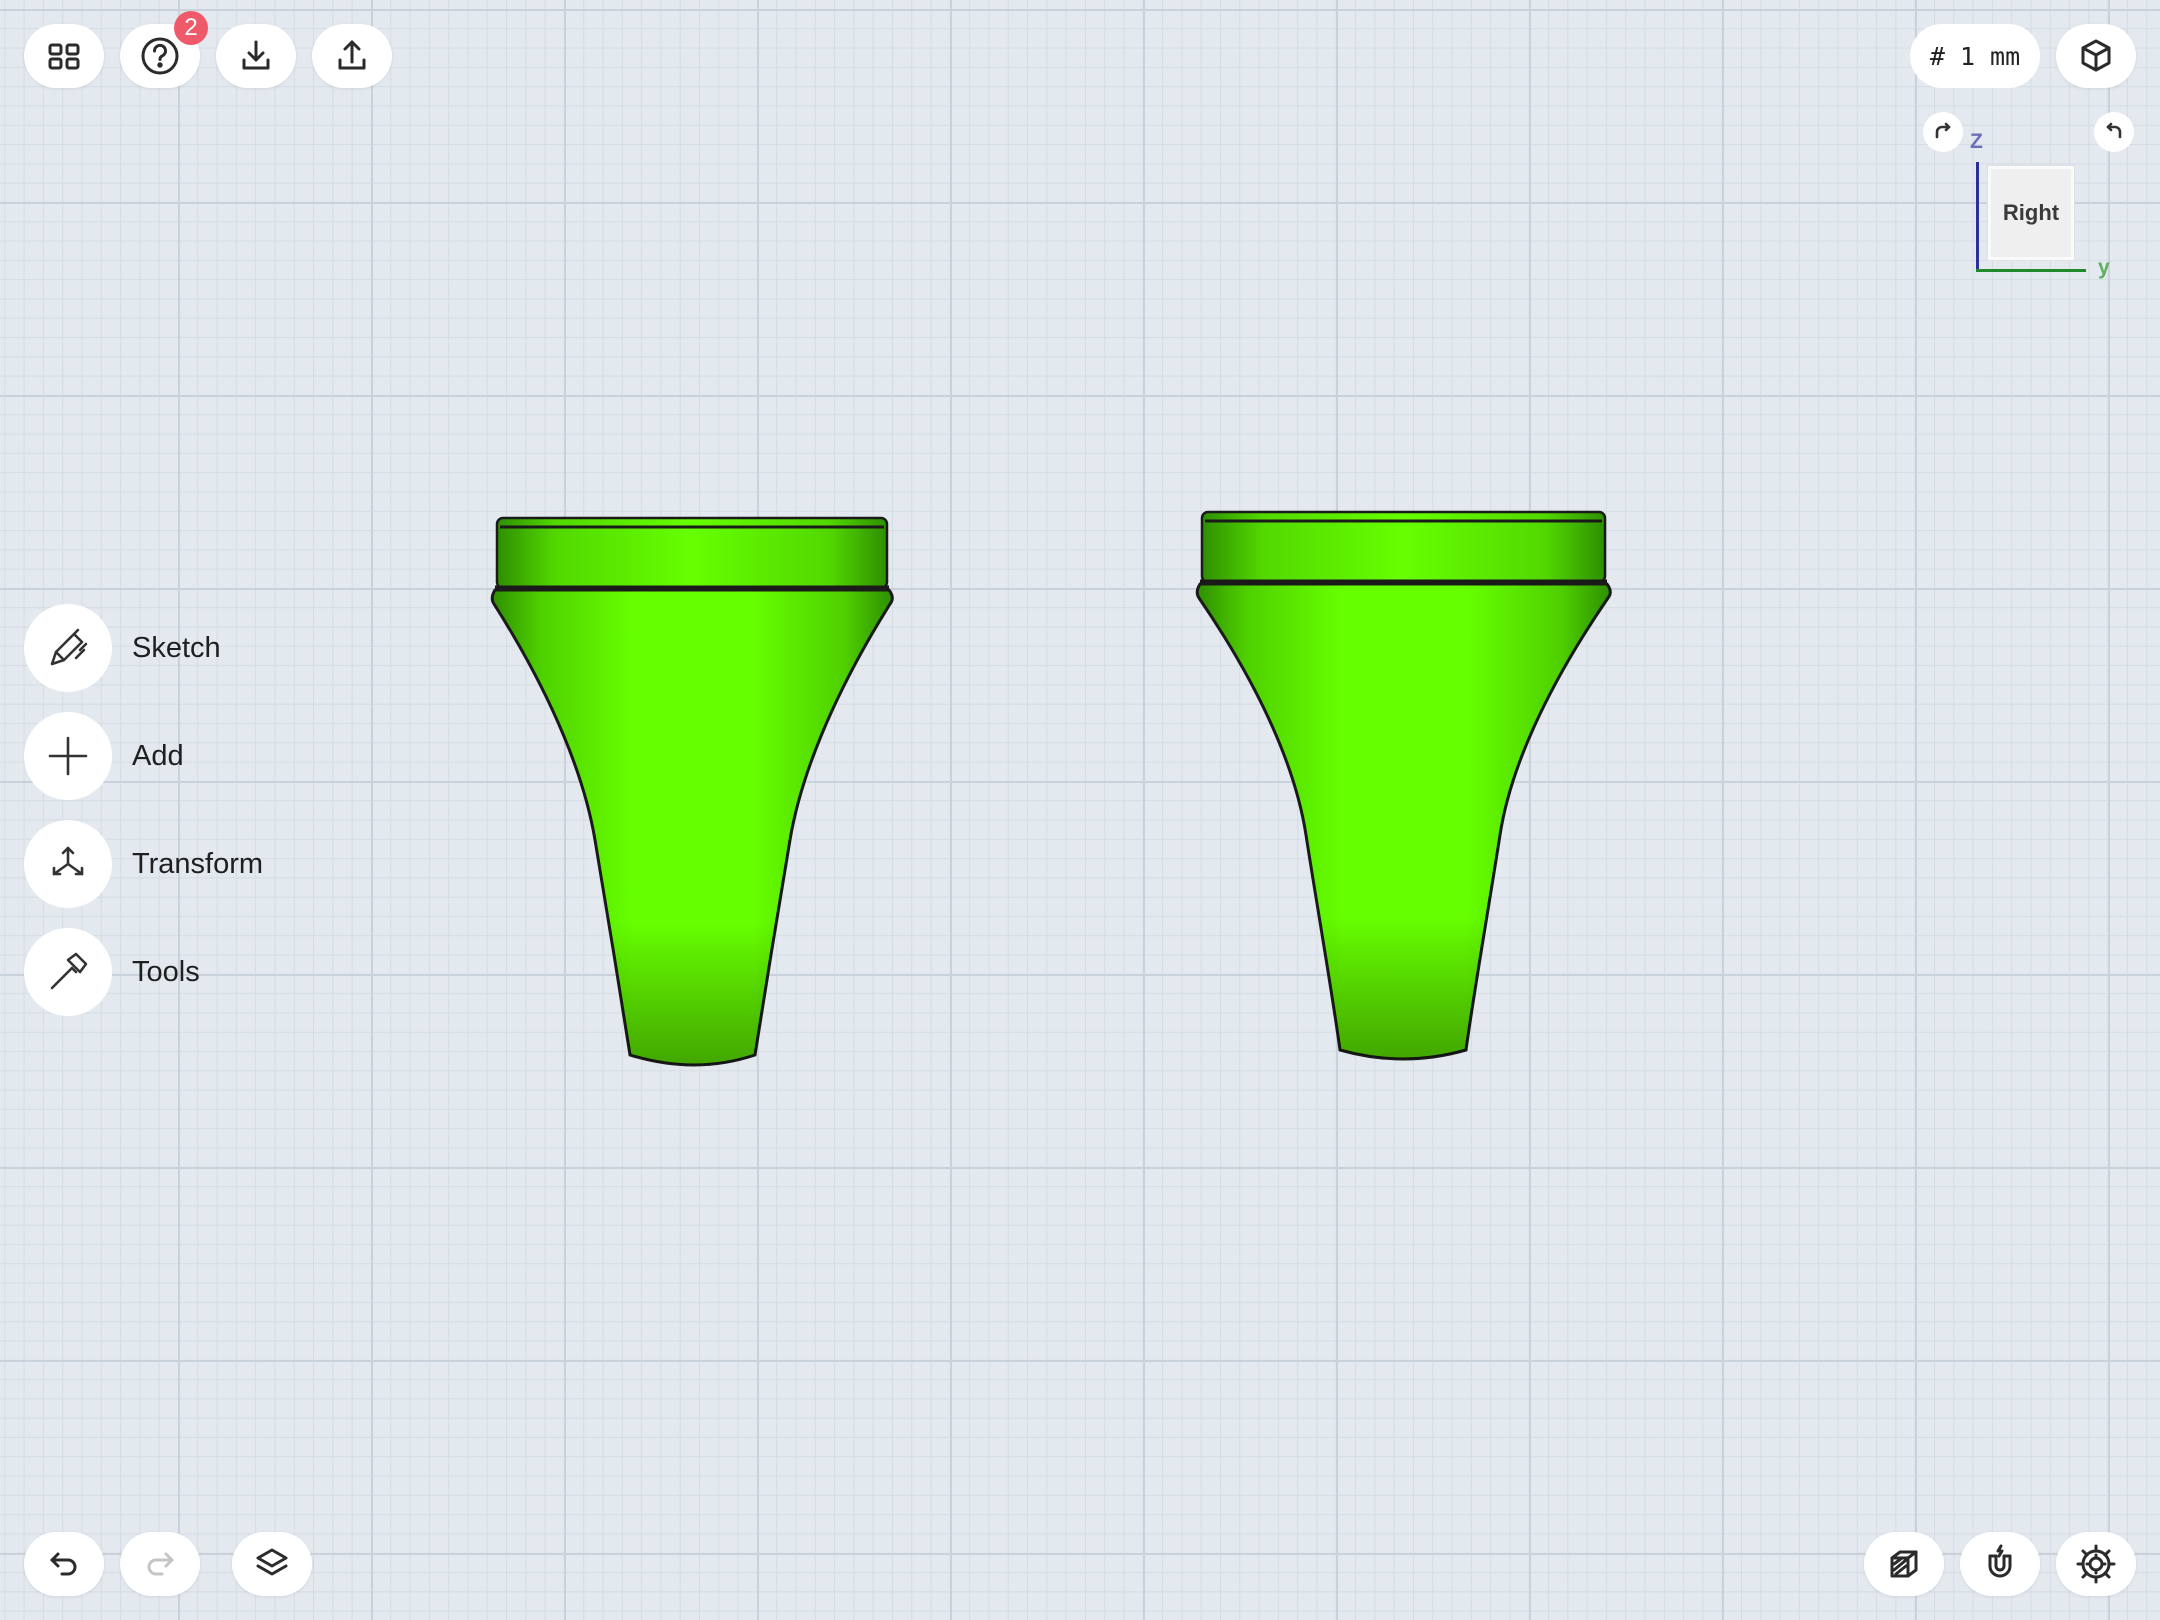 This screenshot has height=1620, width=2160. What do you see at coordinates (160, 56) in the screenshot?
I see `help-icon` at bounding box center [160, 56].